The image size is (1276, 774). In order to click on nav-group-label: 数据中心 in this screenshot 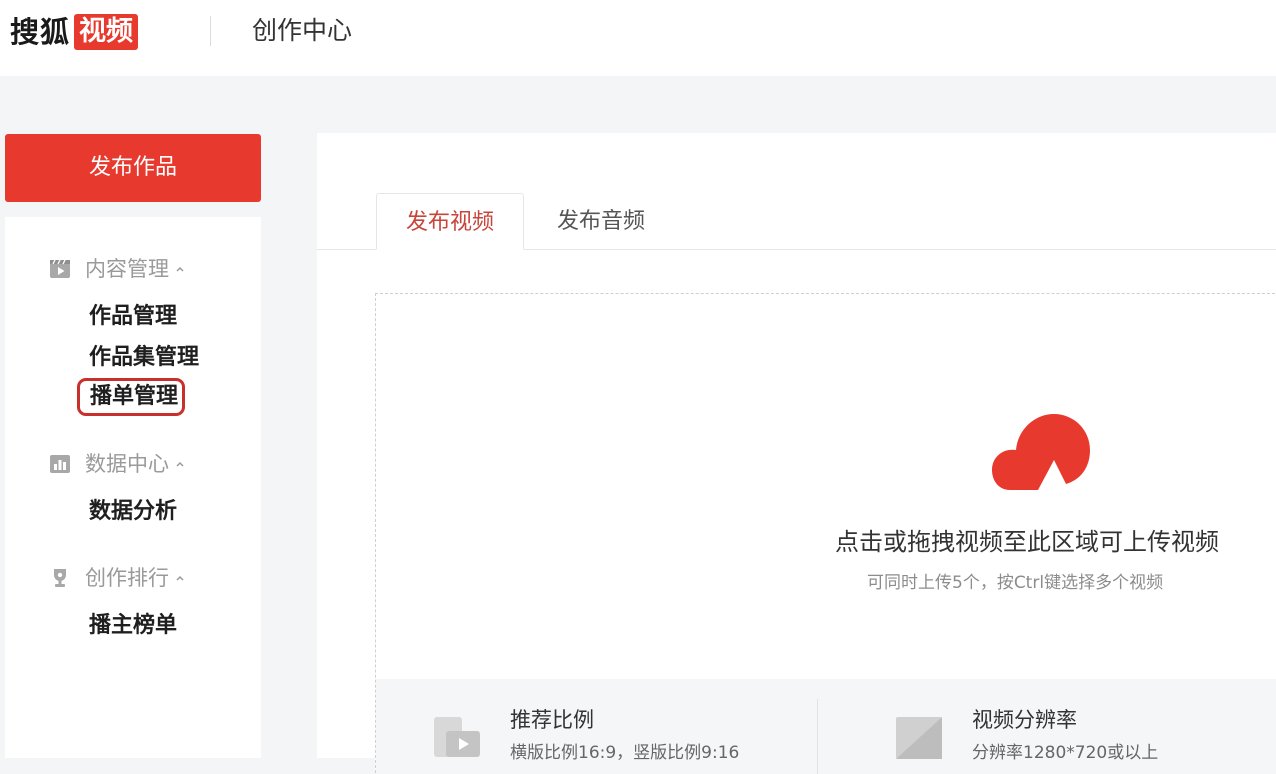, I will do `click(127, 464)`.